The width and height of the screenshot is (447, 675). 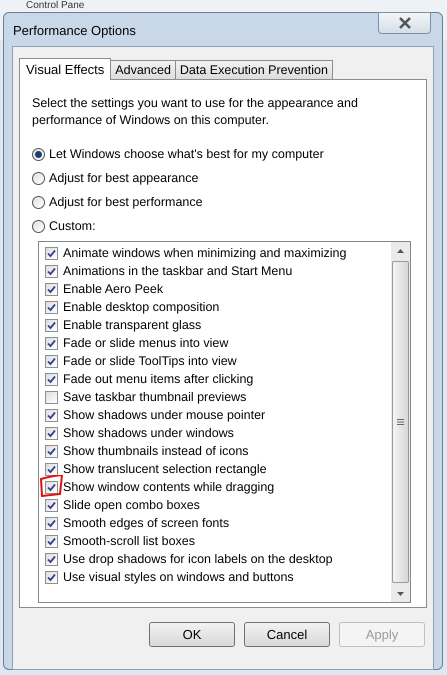 What do you see at coordinates (141, 307) in the screenshot?
I see `checkbox-label: Enable desktop composition` at bounding box center [141, 307].